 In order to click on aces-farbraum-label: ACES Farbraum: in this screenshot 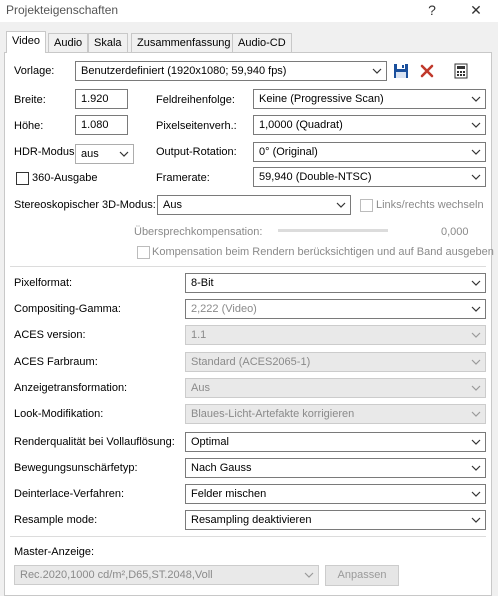, I will do `click(56, 362)`.